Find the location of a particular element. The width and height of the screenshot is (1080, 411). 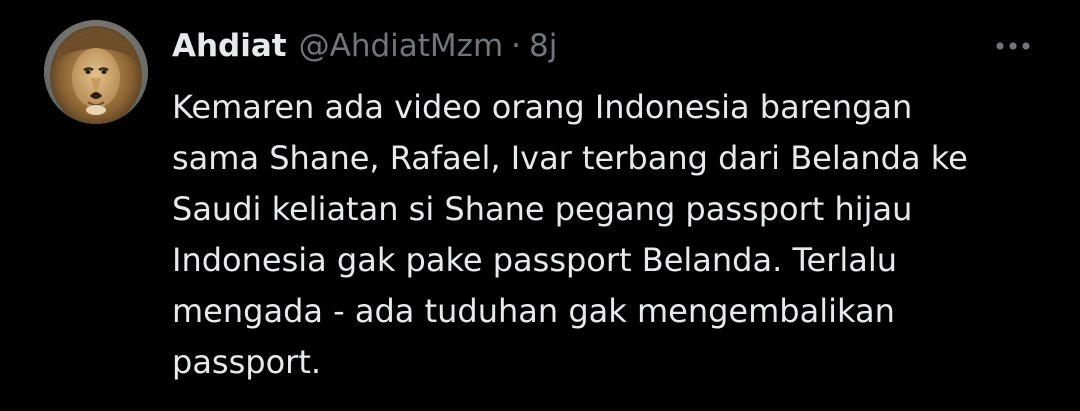

more-options-button is located at coordinates (1013, 46).